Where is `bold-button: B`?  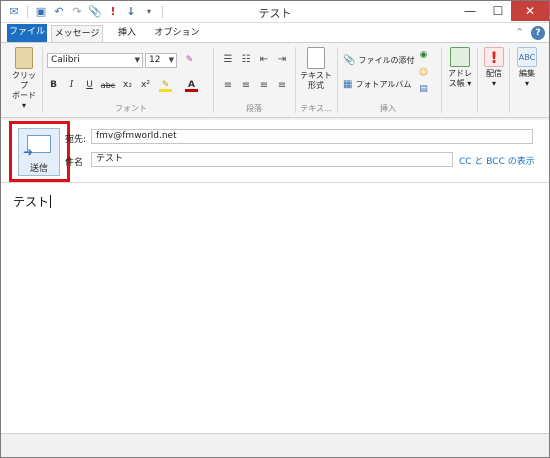
bold-button: B is located at coordinates (53, 85).